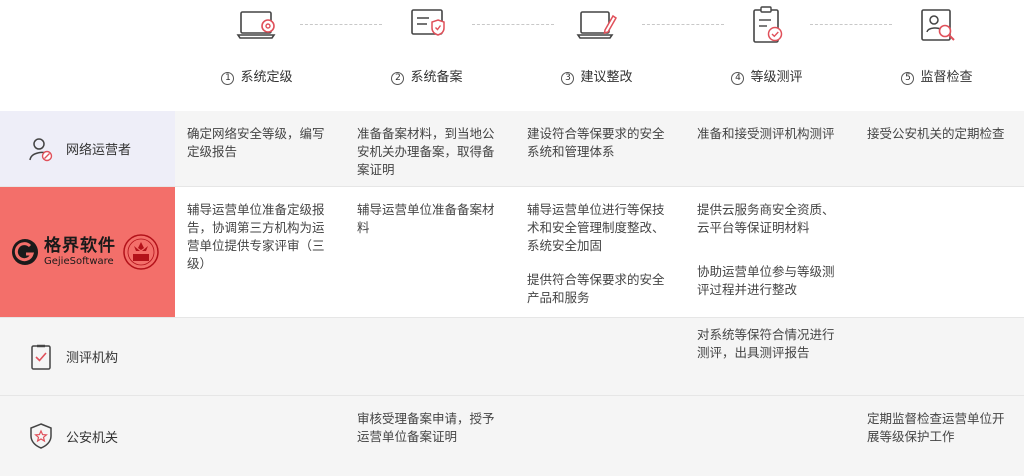 Image resolution: width=1024 pixels, height=476 pixels. Describe the element at coordinates (766, 133) in the screenshot. I see `cell-text: 准备和接受测评机构测评` at that location.